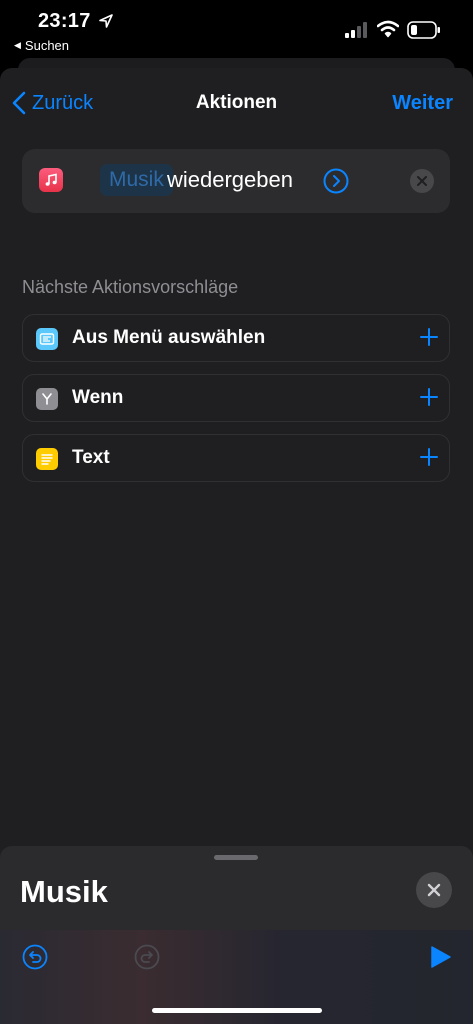  Describe the element at coordinates (63, 102) in the screenshot. I see `back-label: Zurück` at that location.